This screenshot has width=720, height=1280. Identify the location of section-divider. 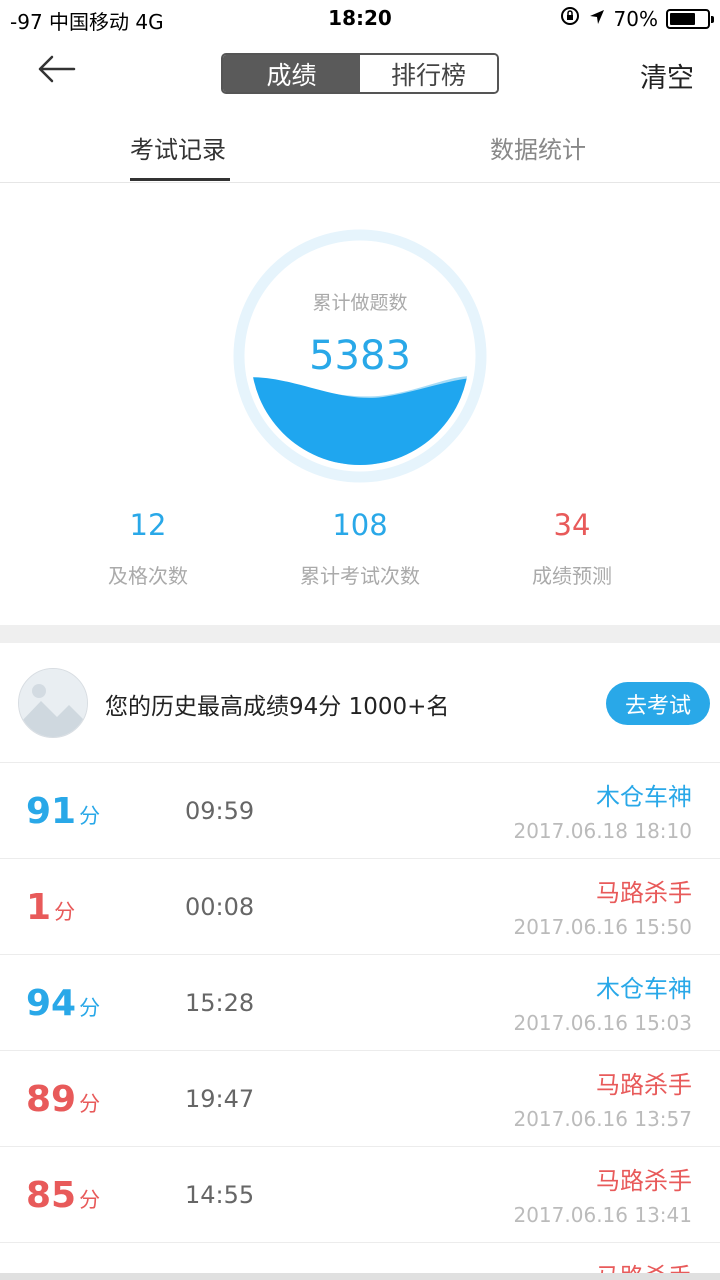
(360, 634).